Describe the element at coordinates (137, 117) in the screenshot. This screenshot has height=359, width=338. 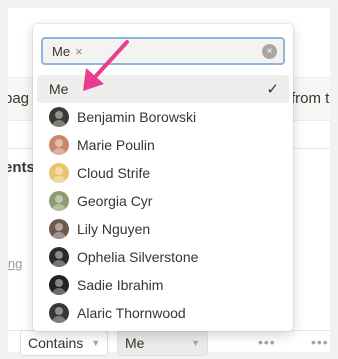
I see `option-label: Benjamin Borowski` at that location.